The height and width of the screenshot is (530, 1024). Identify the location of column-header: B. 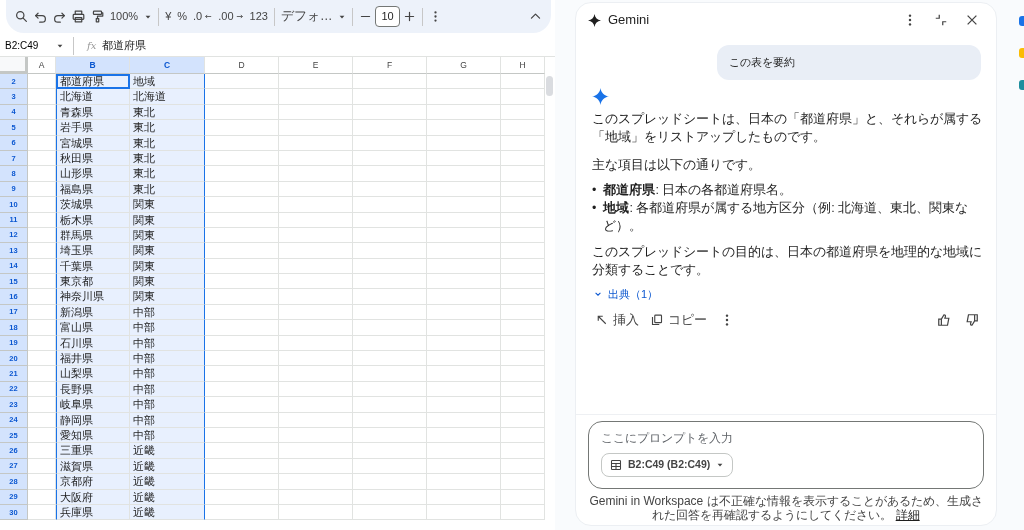
(93, 65).